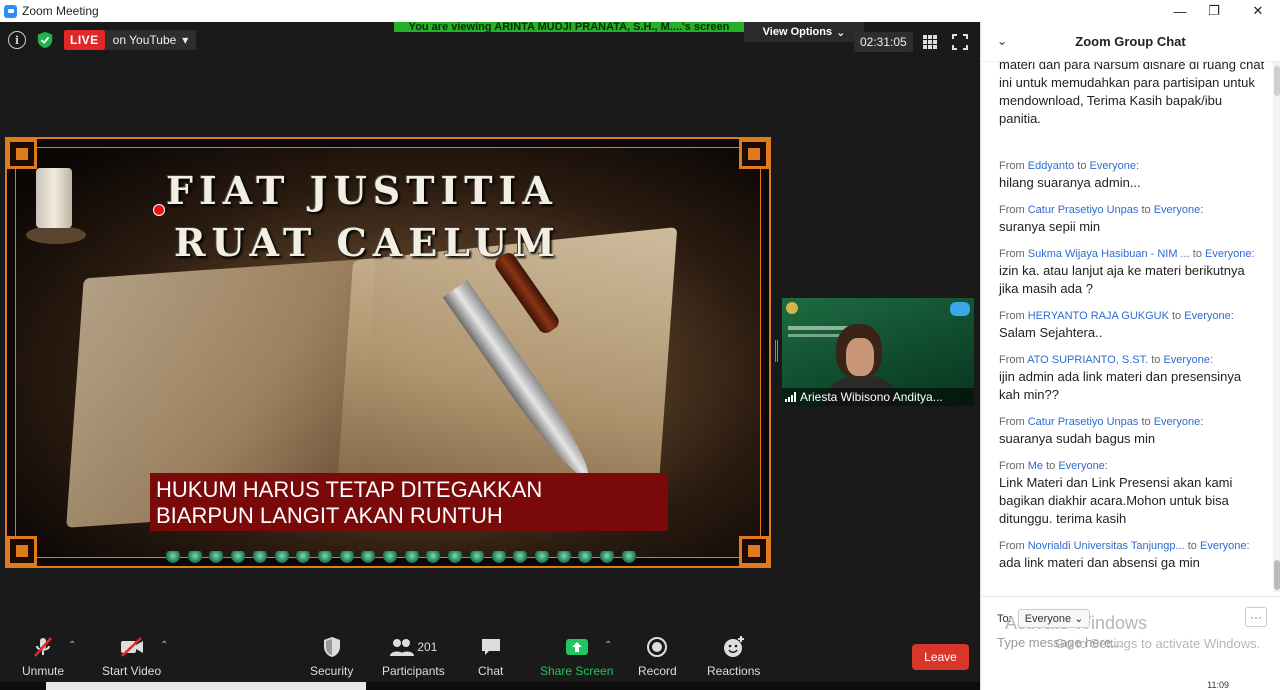 The image size is (1280, 690). What do you see at coordinates (402, 647) in the screenshot?
I see `participants-icon` at bounding box center [402, 647].